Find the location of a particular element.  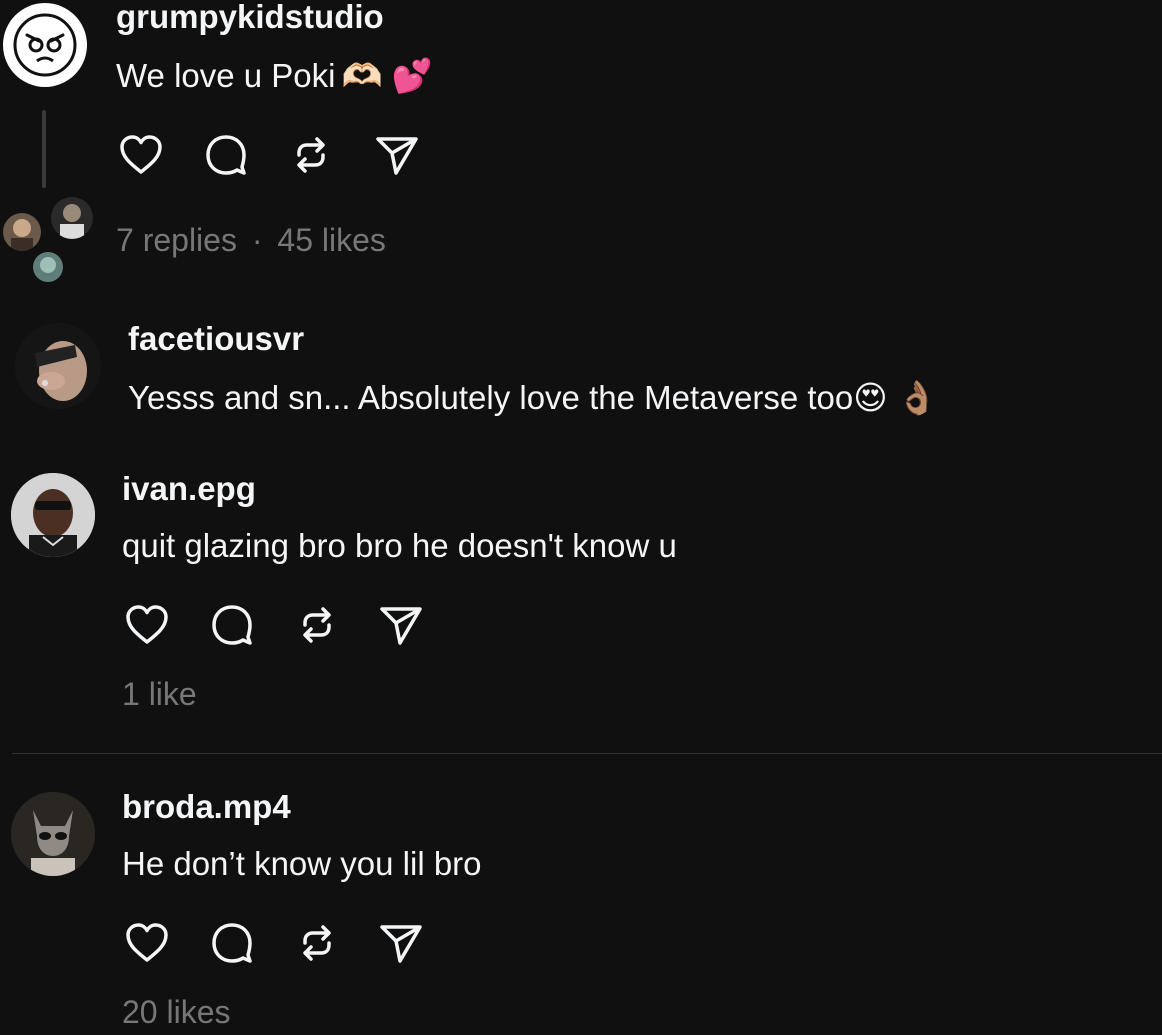

comment-stats: 7 replies · 45 likes is located at coordinates (251, 240).